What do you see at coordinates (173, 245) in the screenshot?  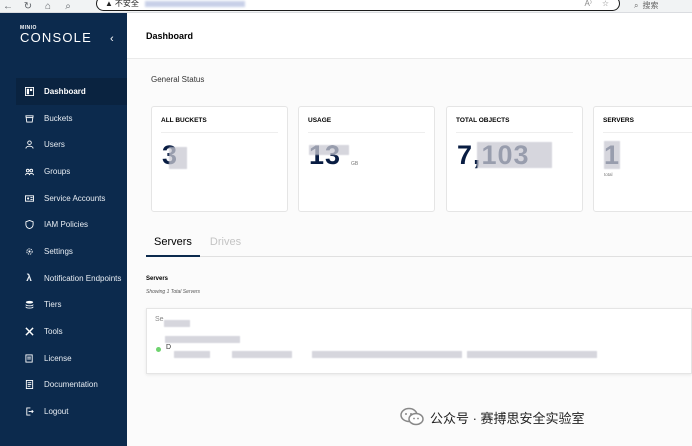 I see `tab-servers: Servers` at bounding box center [173, 245].